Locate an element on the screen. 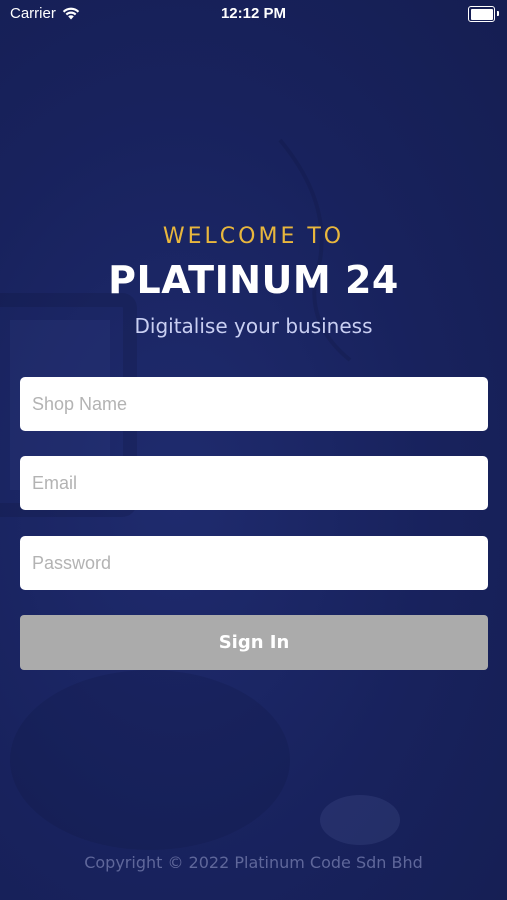  hand-shadow-shape is located at coordinates (150, 760).